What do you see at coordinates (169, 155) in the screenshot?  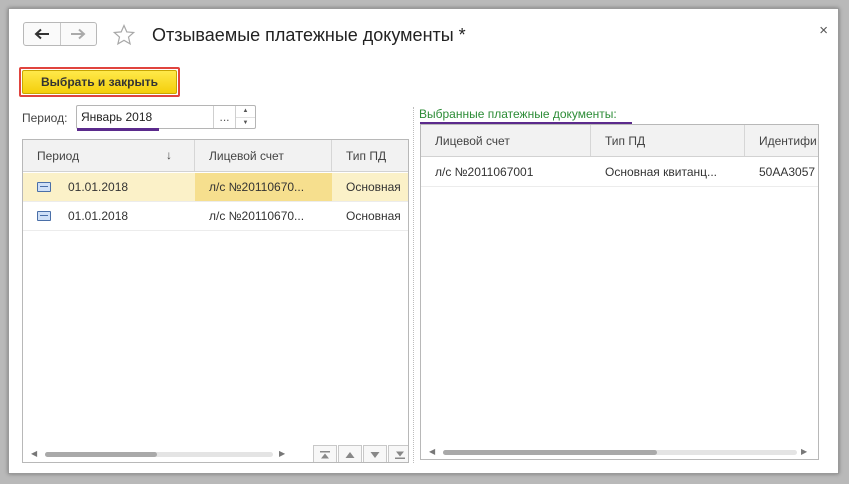 I see `sort-desc-icon: ↓` at bounding box center [169, 155].